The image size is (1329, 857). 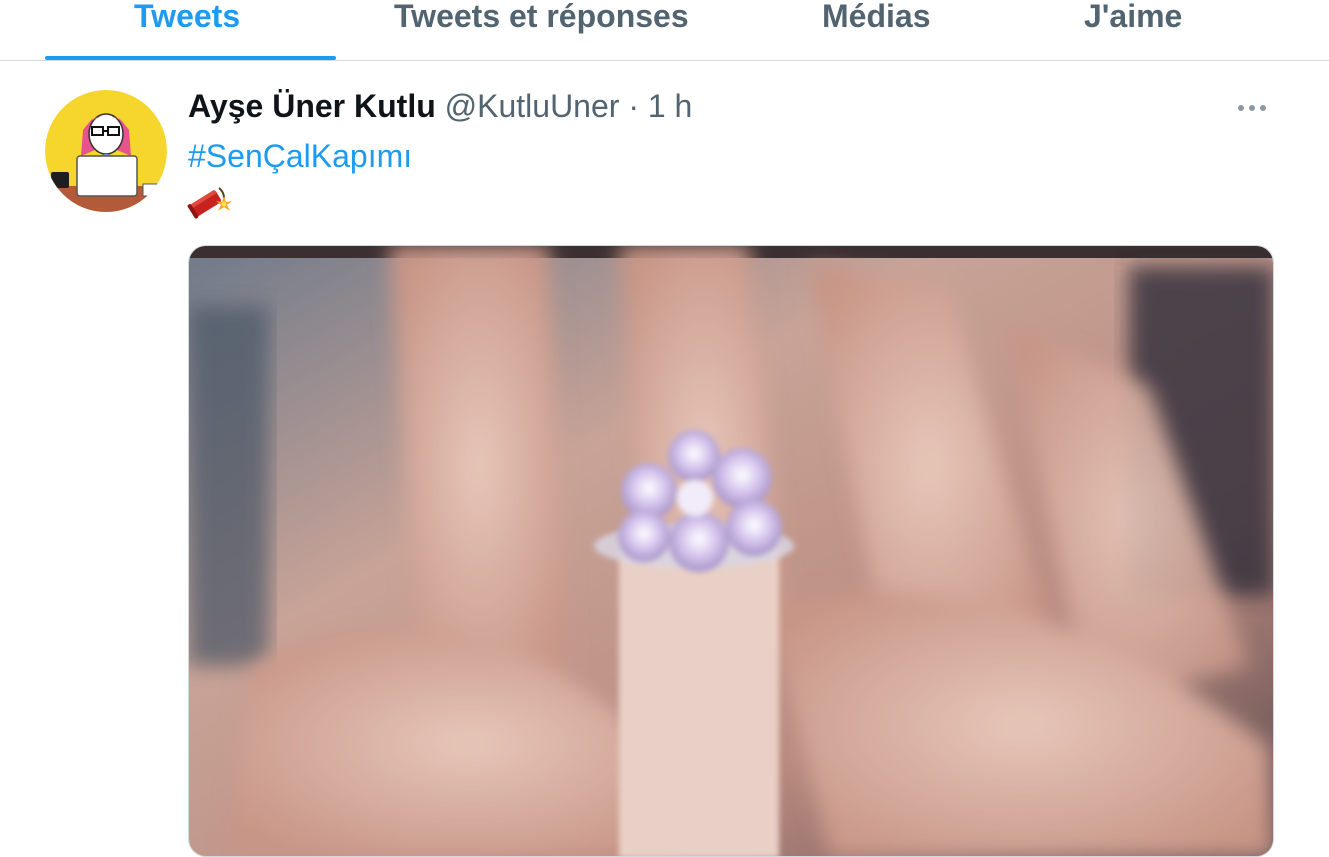 I want to click on tweet-header: Ayşe Üner Kutlu @KutluUner · 1 h, so click(x=440, y=106).